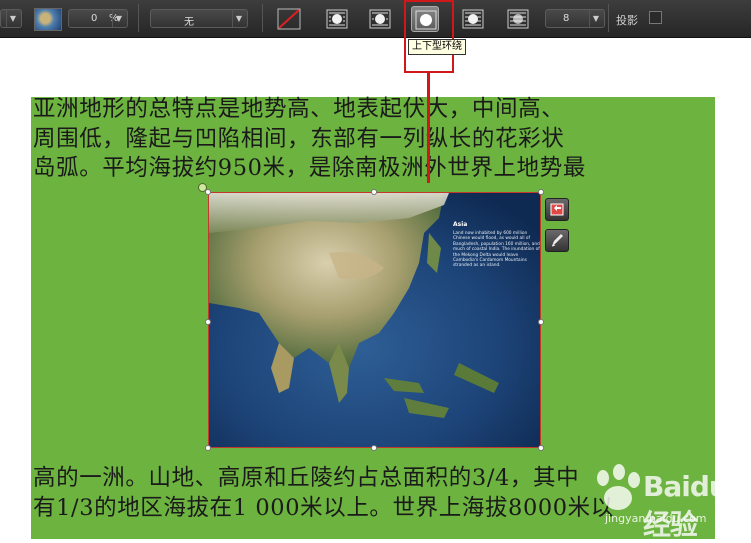 This screenshot has width=751, height=543. I want to click on square-wrap-icon, so click(337, 19).